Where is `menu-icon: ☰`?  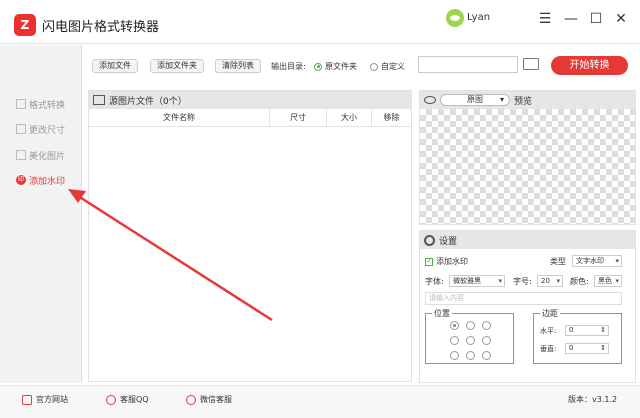 menu-icon: ☰ is located at coordinates (545, 19).